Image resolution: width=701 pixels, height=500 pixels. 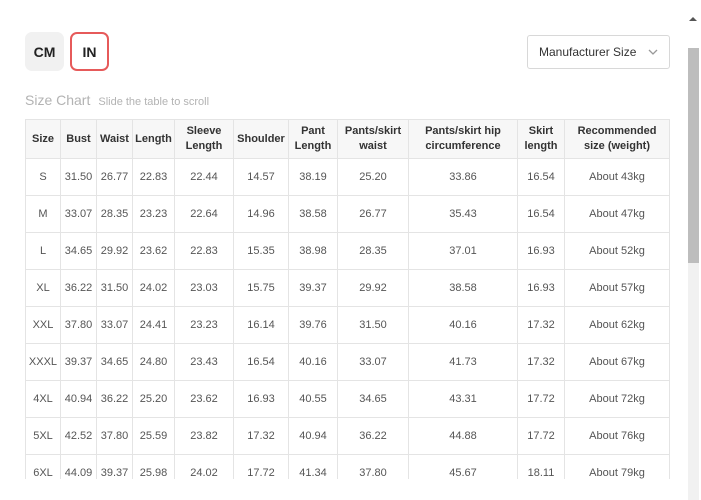 What do you see at coordinates (153, 325) in the screenshot?
I see `table-cell: 24.41` at bounding box center [153, 325].